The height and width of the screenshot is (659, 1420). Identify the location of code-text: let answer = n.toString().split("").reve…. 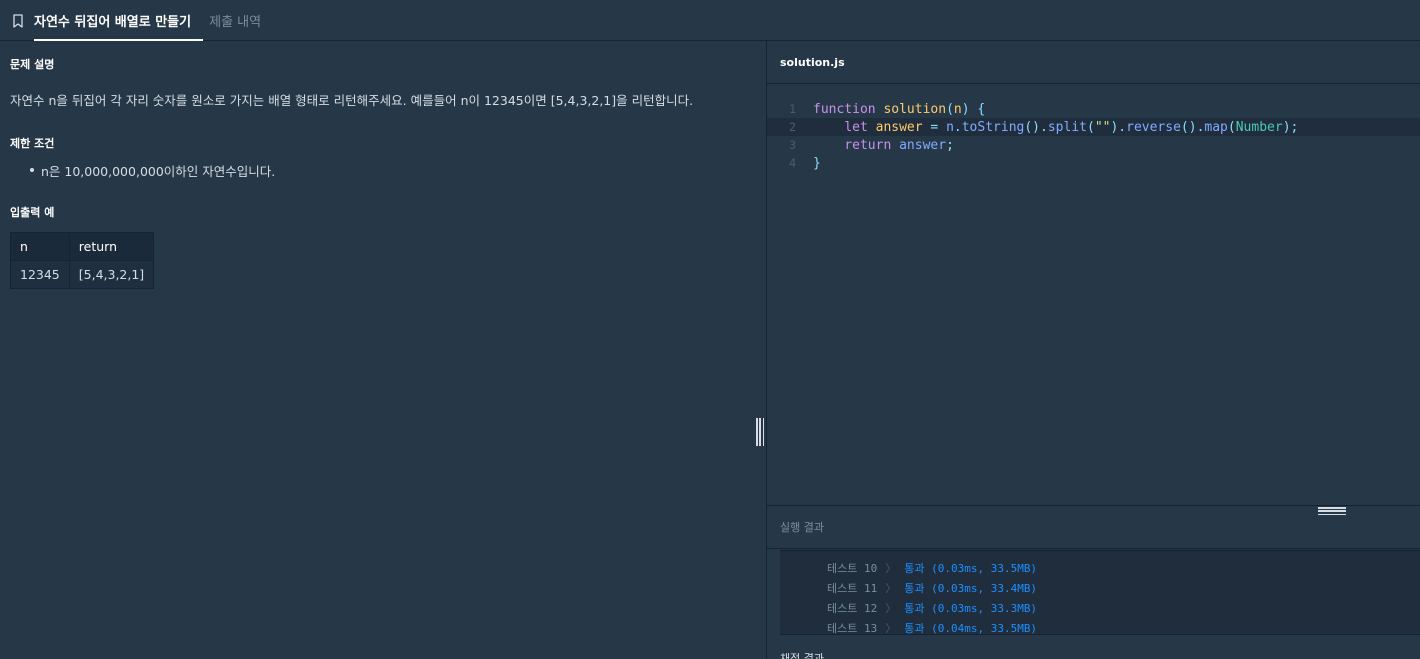
(1047, 127).